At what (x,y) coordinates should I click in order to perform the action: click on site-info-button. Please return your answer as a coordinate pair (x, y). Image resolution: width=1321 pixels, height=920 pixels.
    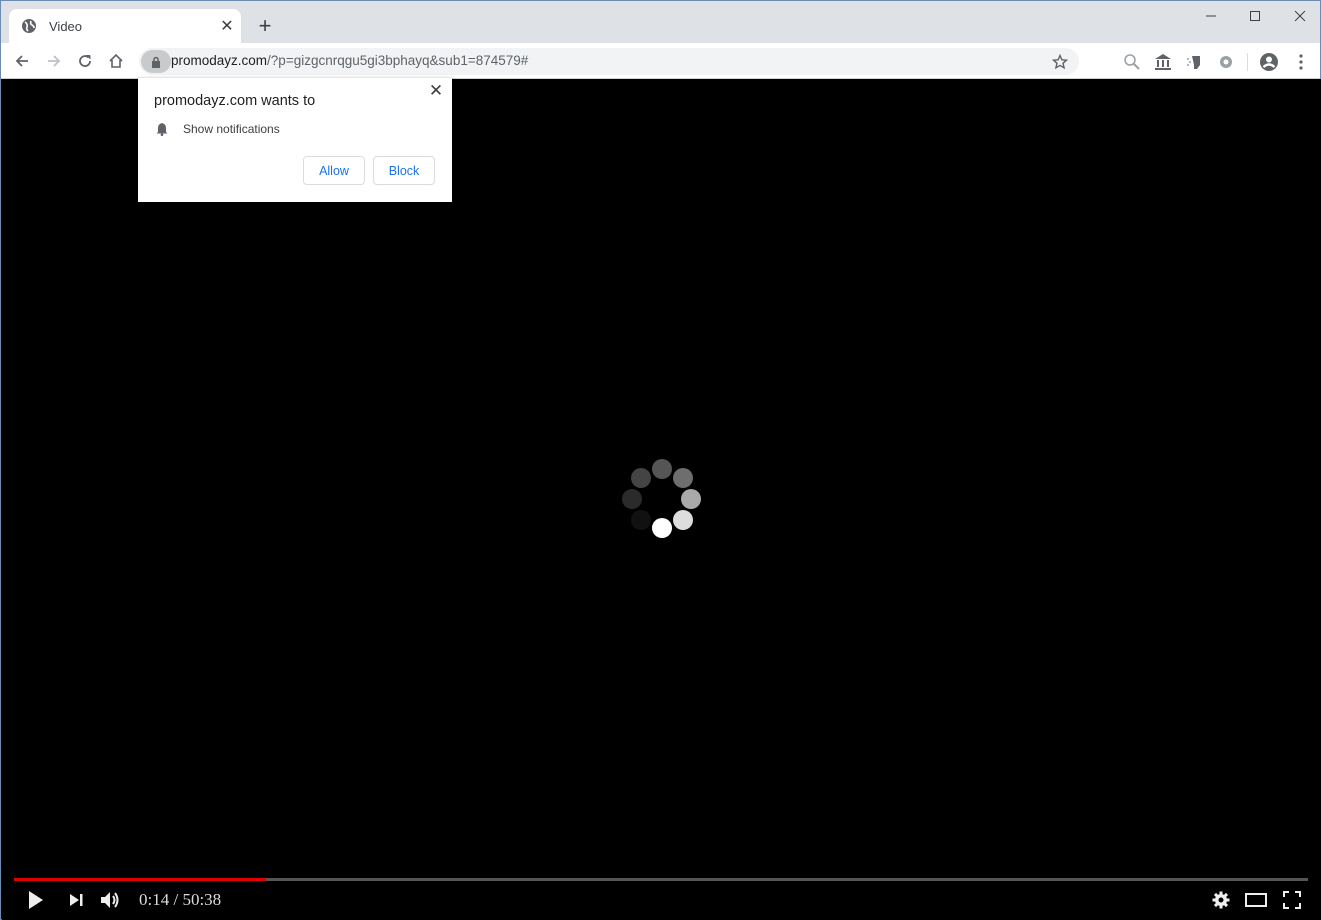
    Looking at the image, I should click on (156, 61).